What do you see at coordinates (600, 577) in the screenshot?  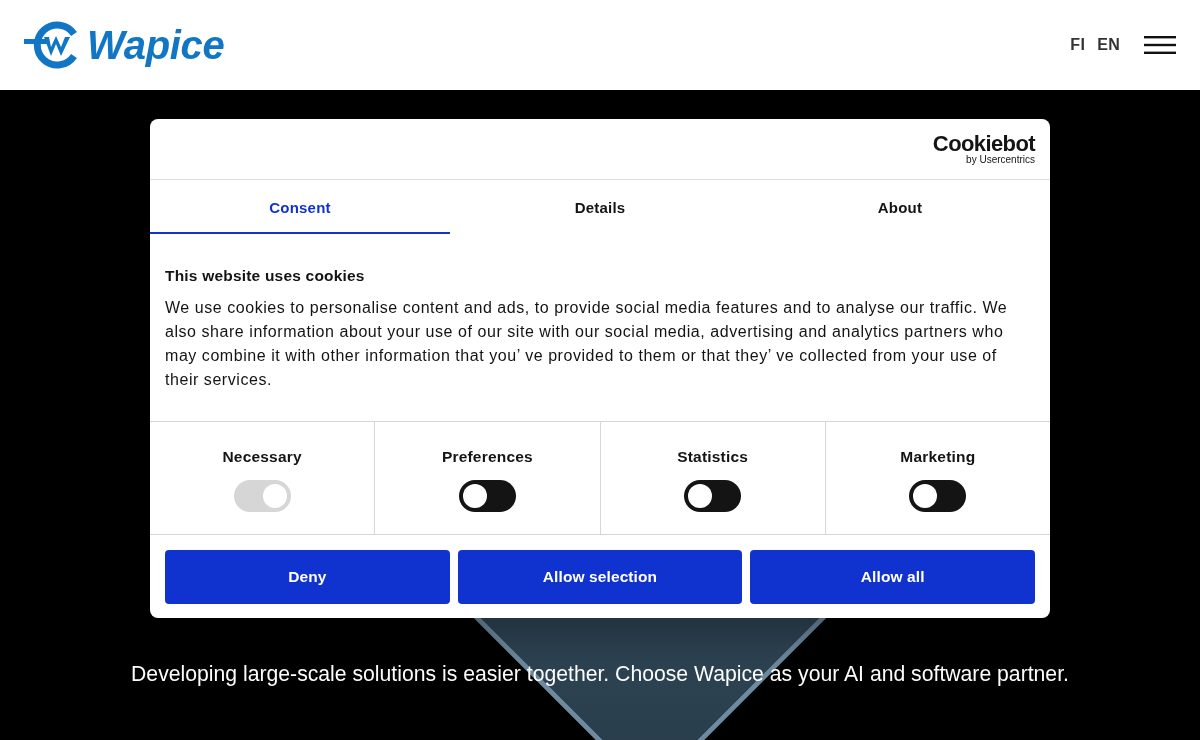 I see `consent-button: Allow selection` at bounding box center [600, 577].